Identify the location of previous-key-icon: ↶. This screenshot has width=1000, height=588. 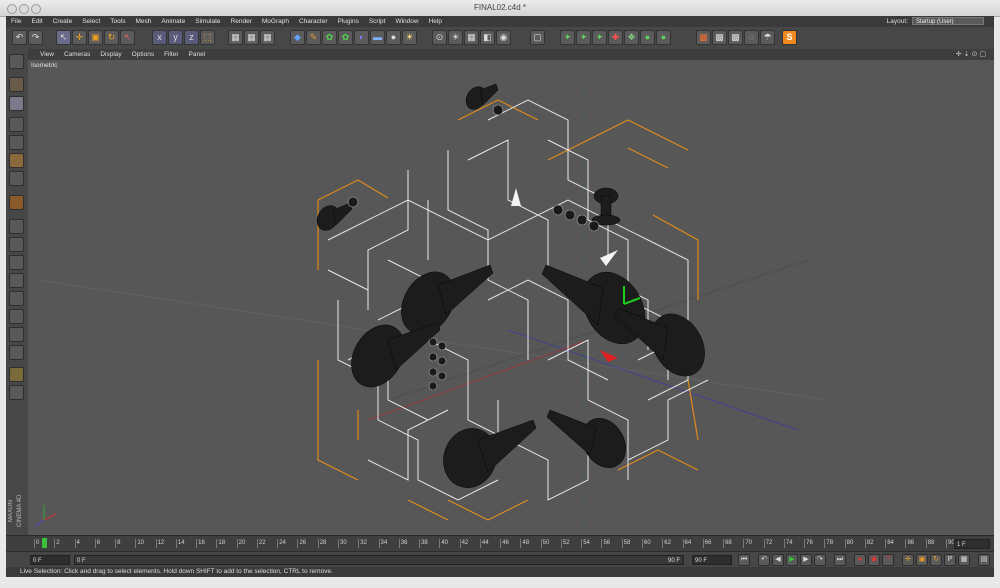
(764, 560).